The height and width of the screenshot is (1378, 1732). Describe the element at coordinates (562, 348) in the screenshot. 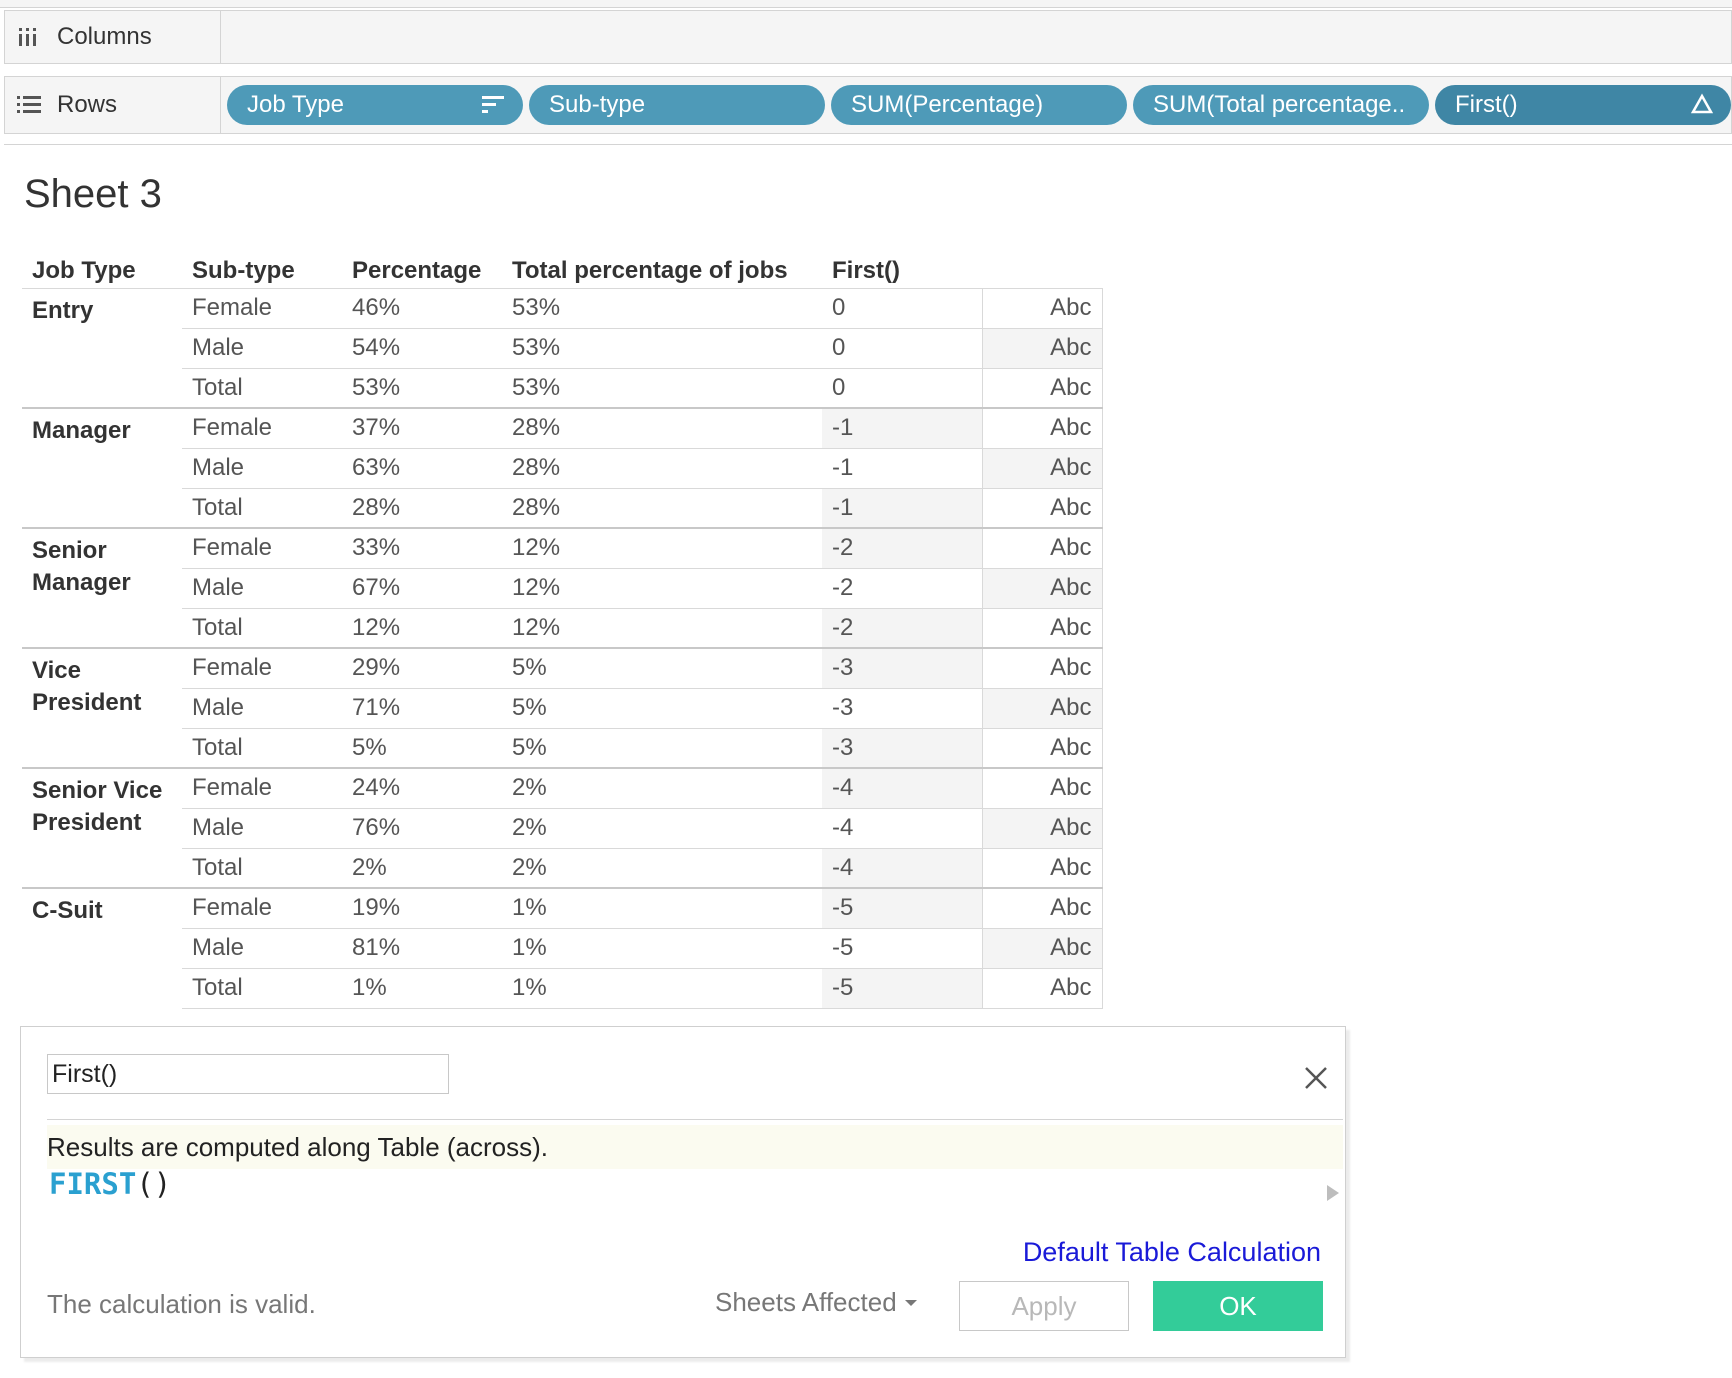

I see `table-row: Male 54% 53% 0 Abc` at that location.